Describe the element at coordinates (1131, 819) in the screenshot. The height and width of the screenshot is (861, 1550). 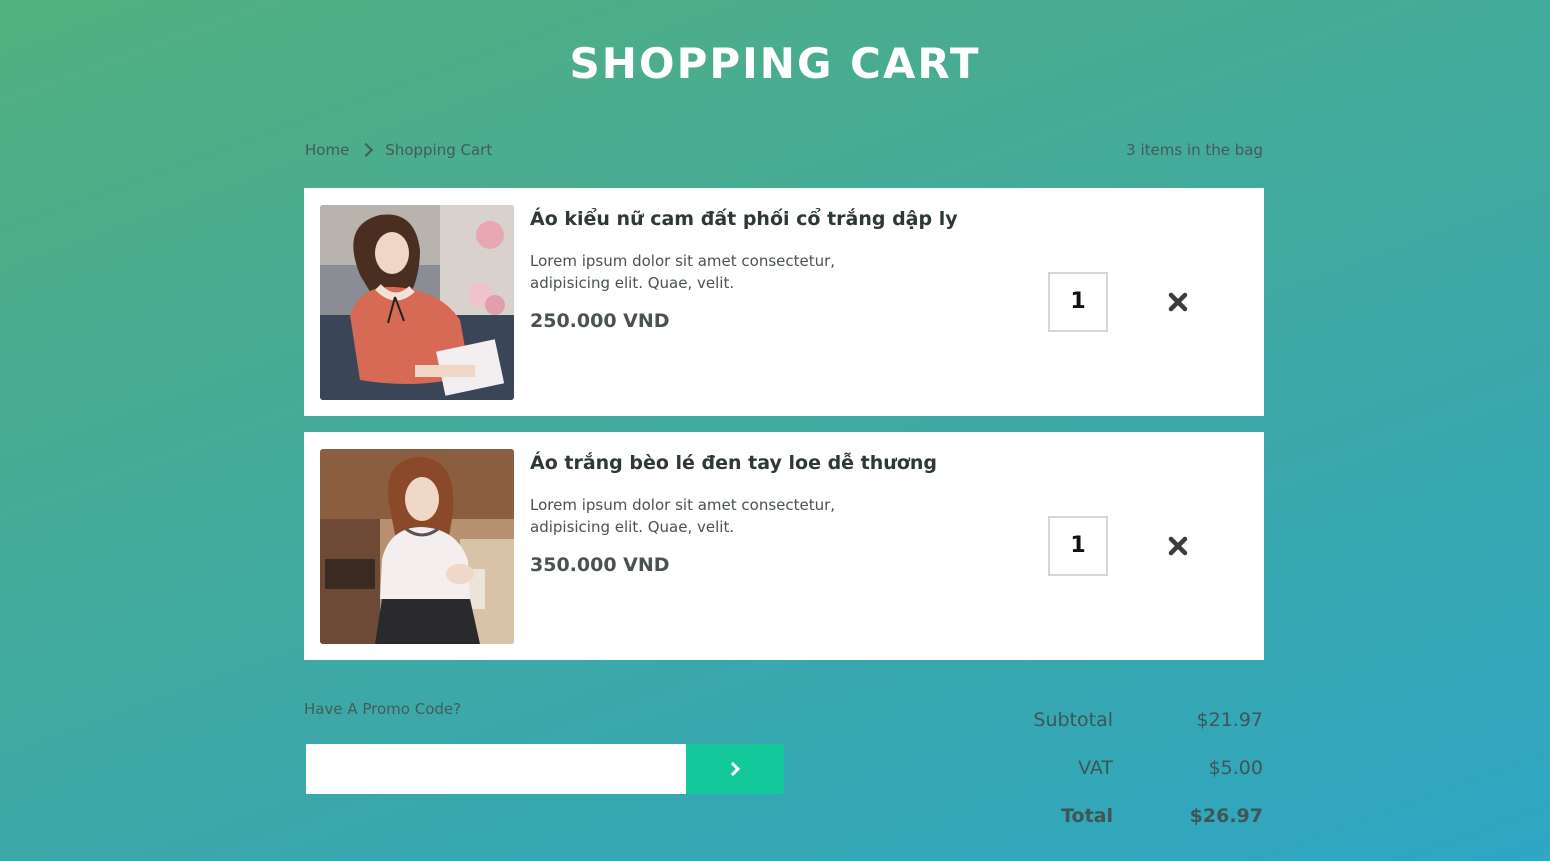
I see `summary-total-row: Total $26.97` at that location.